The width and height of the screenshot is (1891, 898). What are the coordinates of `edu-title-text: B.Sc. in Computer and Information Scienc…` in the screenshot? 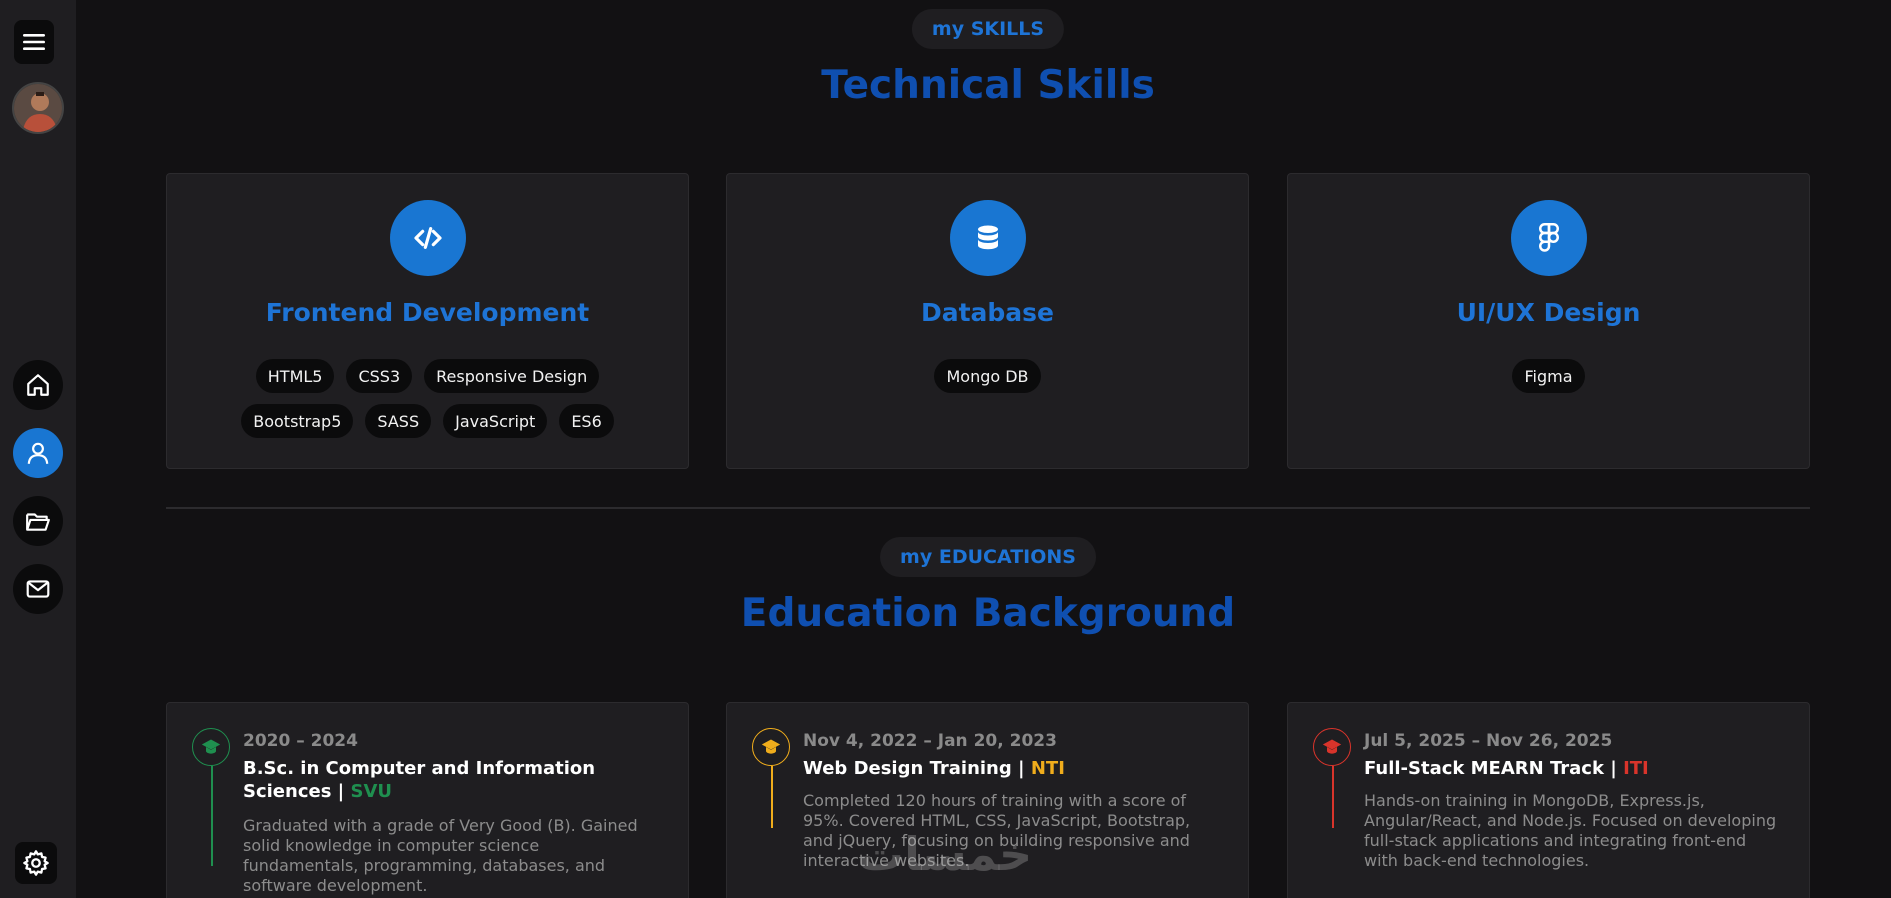 It's located at (419, 780).